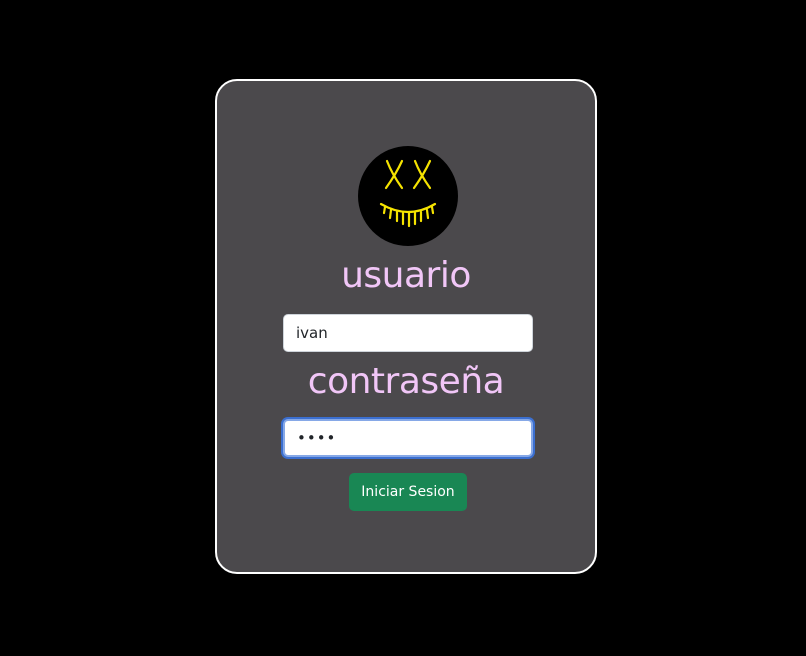 Image resolution: width=806 pixels, height=656 pixels. What do you see at coordinates (408, 492) in the screenshot?
I see `login-button: Iniciar Sesion` at bounding box center [408, 492].